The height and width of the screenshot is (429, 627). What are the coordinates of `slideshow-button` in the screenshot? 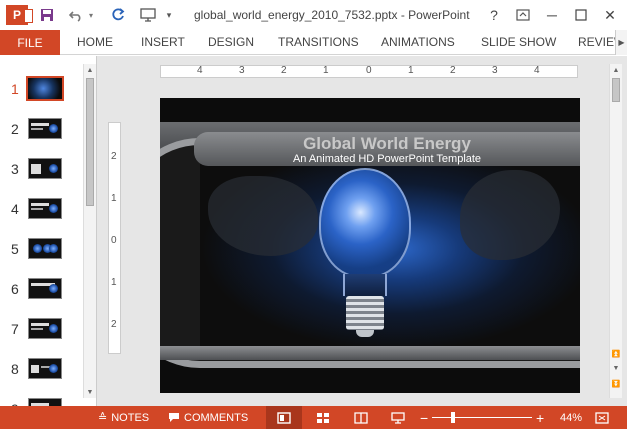 It's located at (398, 417).